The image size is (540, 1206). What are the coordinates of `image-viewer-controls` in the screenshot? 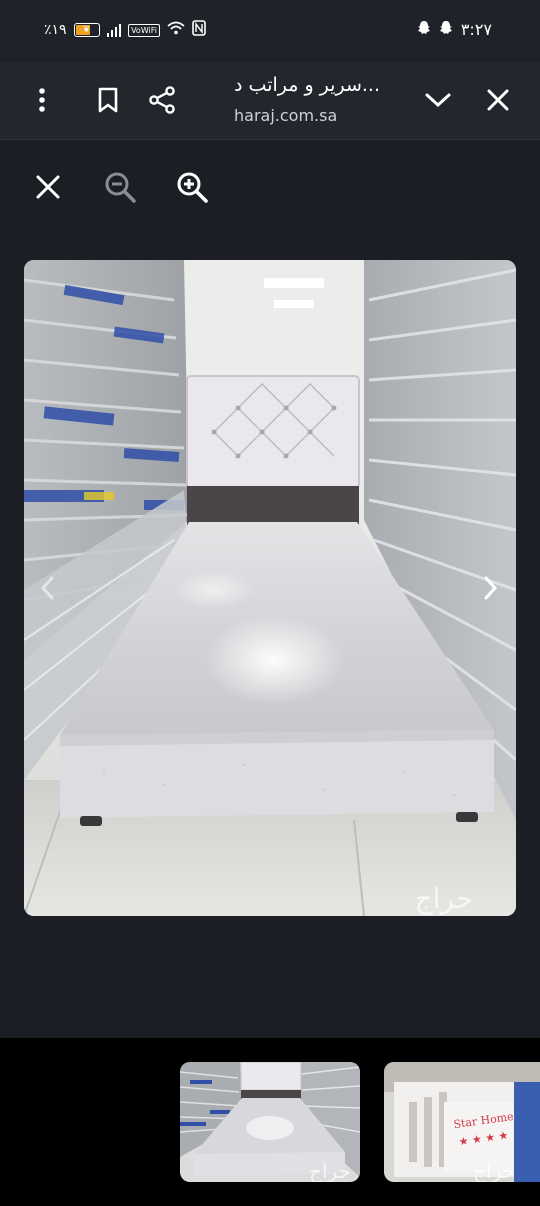 It's located at (270, 187).